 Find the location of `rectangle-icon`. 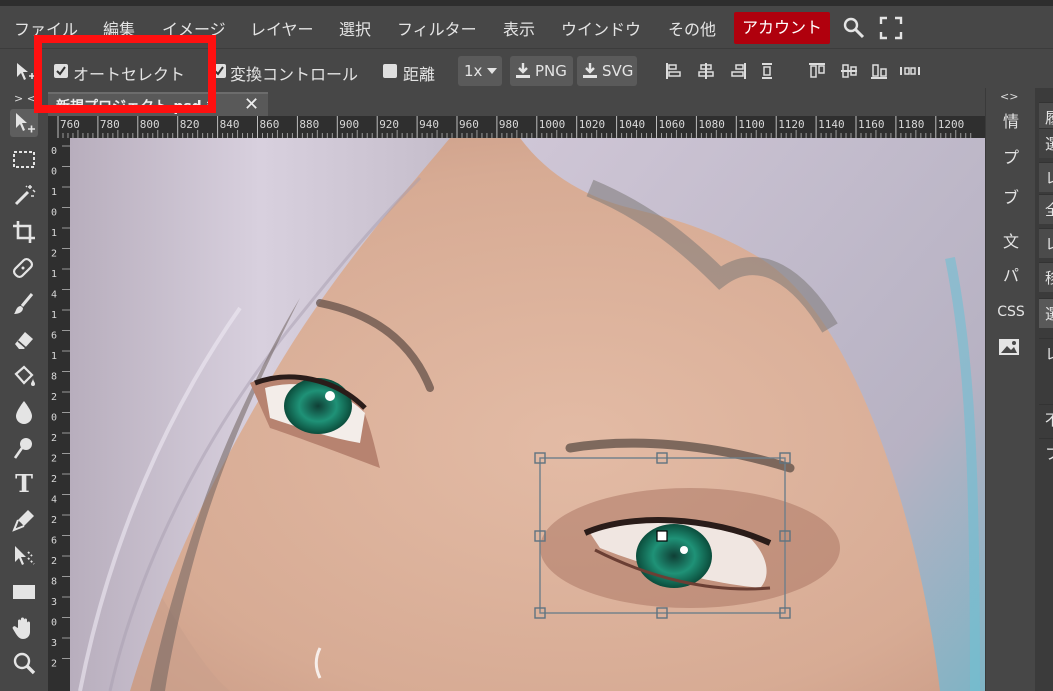

rectangle-icon is located at coordinates (24, 592).